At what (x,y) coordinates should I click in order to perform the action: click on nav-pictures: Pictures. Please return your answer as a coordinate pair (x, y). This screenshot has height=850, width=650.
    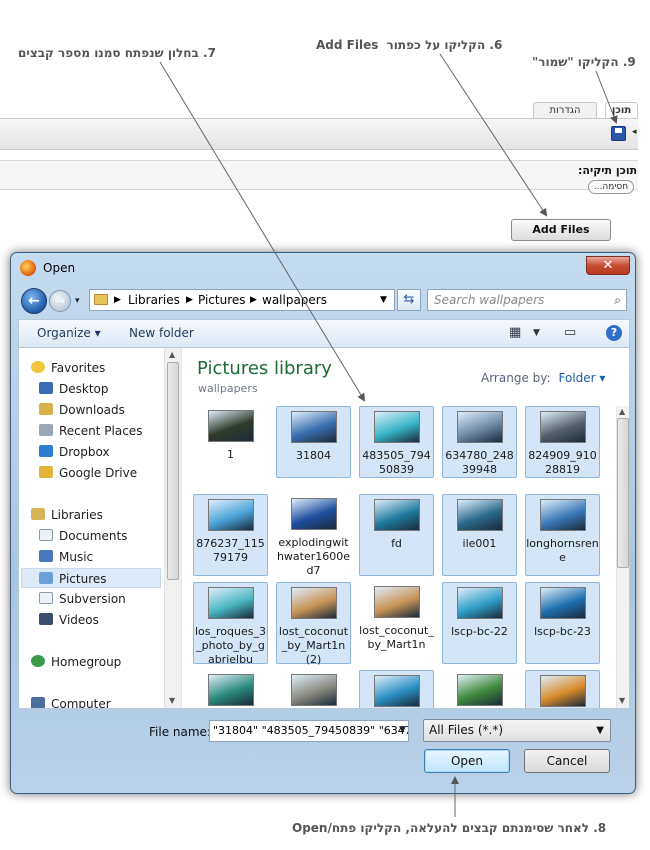
    Looking at the image, I should click on (91, 578).